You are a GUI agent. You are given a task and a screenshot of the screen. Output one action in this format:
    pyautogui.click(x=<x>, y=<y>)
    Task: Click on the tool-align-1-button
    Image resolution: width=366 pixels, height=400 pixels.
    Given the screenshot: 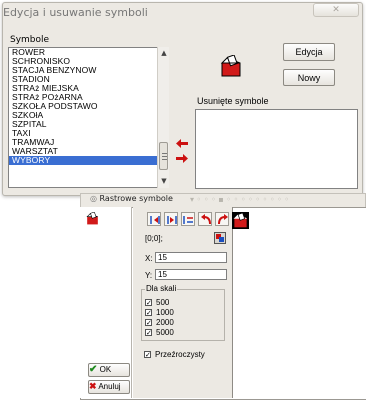 What is the action you would take?
    pyautogui.click(x=154, y=219)
    